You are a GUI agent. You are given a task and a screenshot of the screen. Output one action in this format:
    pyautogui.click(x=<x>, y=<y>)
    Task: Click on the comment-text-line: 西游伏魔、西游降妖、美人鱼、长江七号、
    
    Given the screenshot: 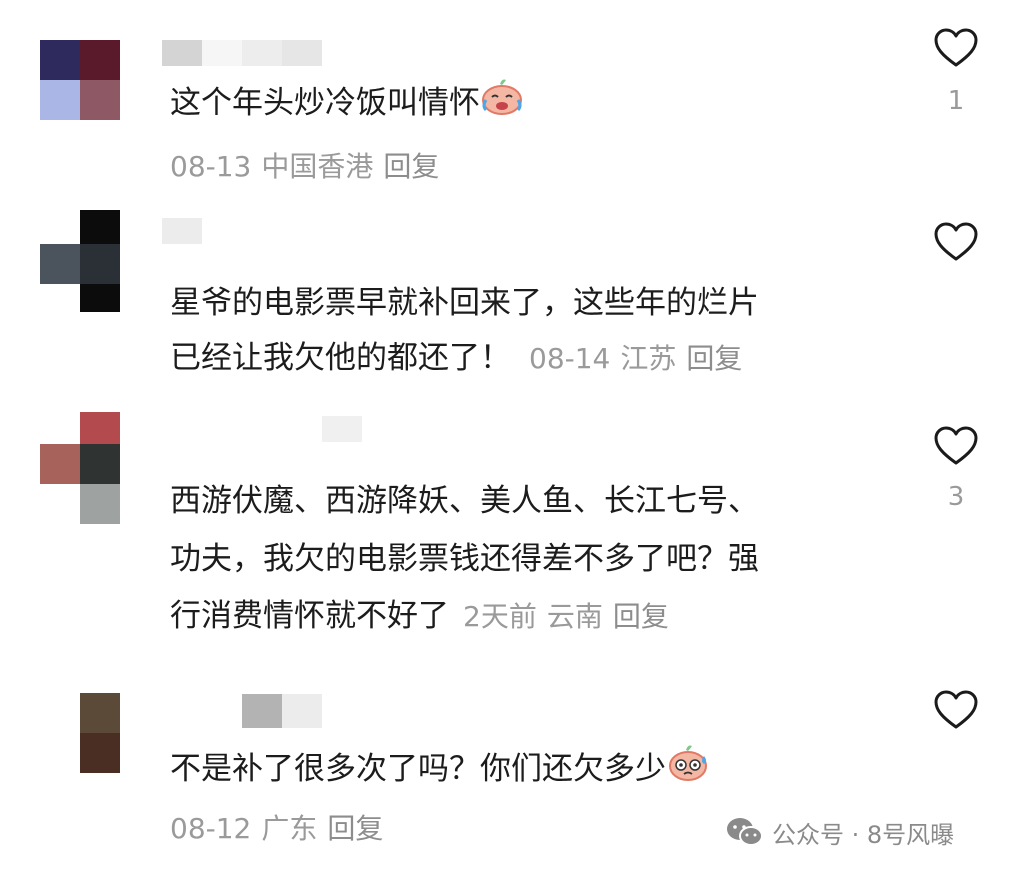 What is the action you would take?
    pyautogui.click(x=464, y=501)
    